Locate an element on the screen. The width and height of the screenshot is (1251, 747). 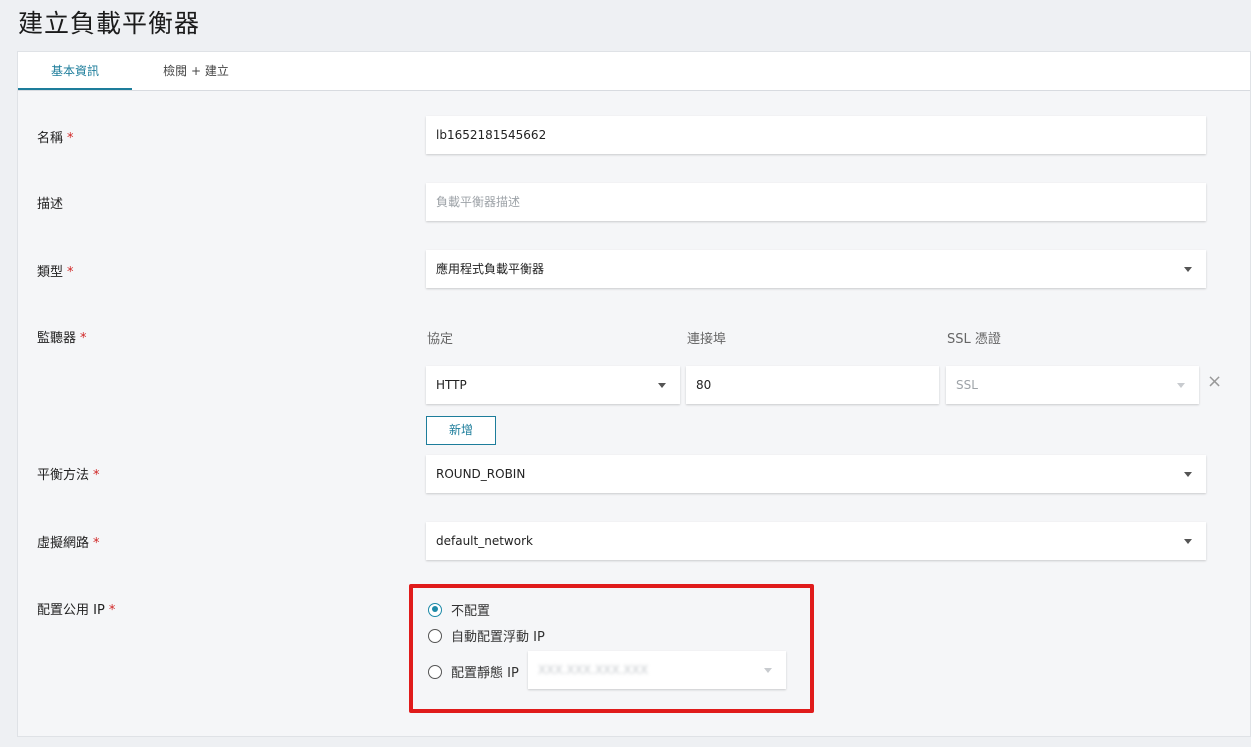
port-header: 連接埠 is located at coordinates (707, 339).